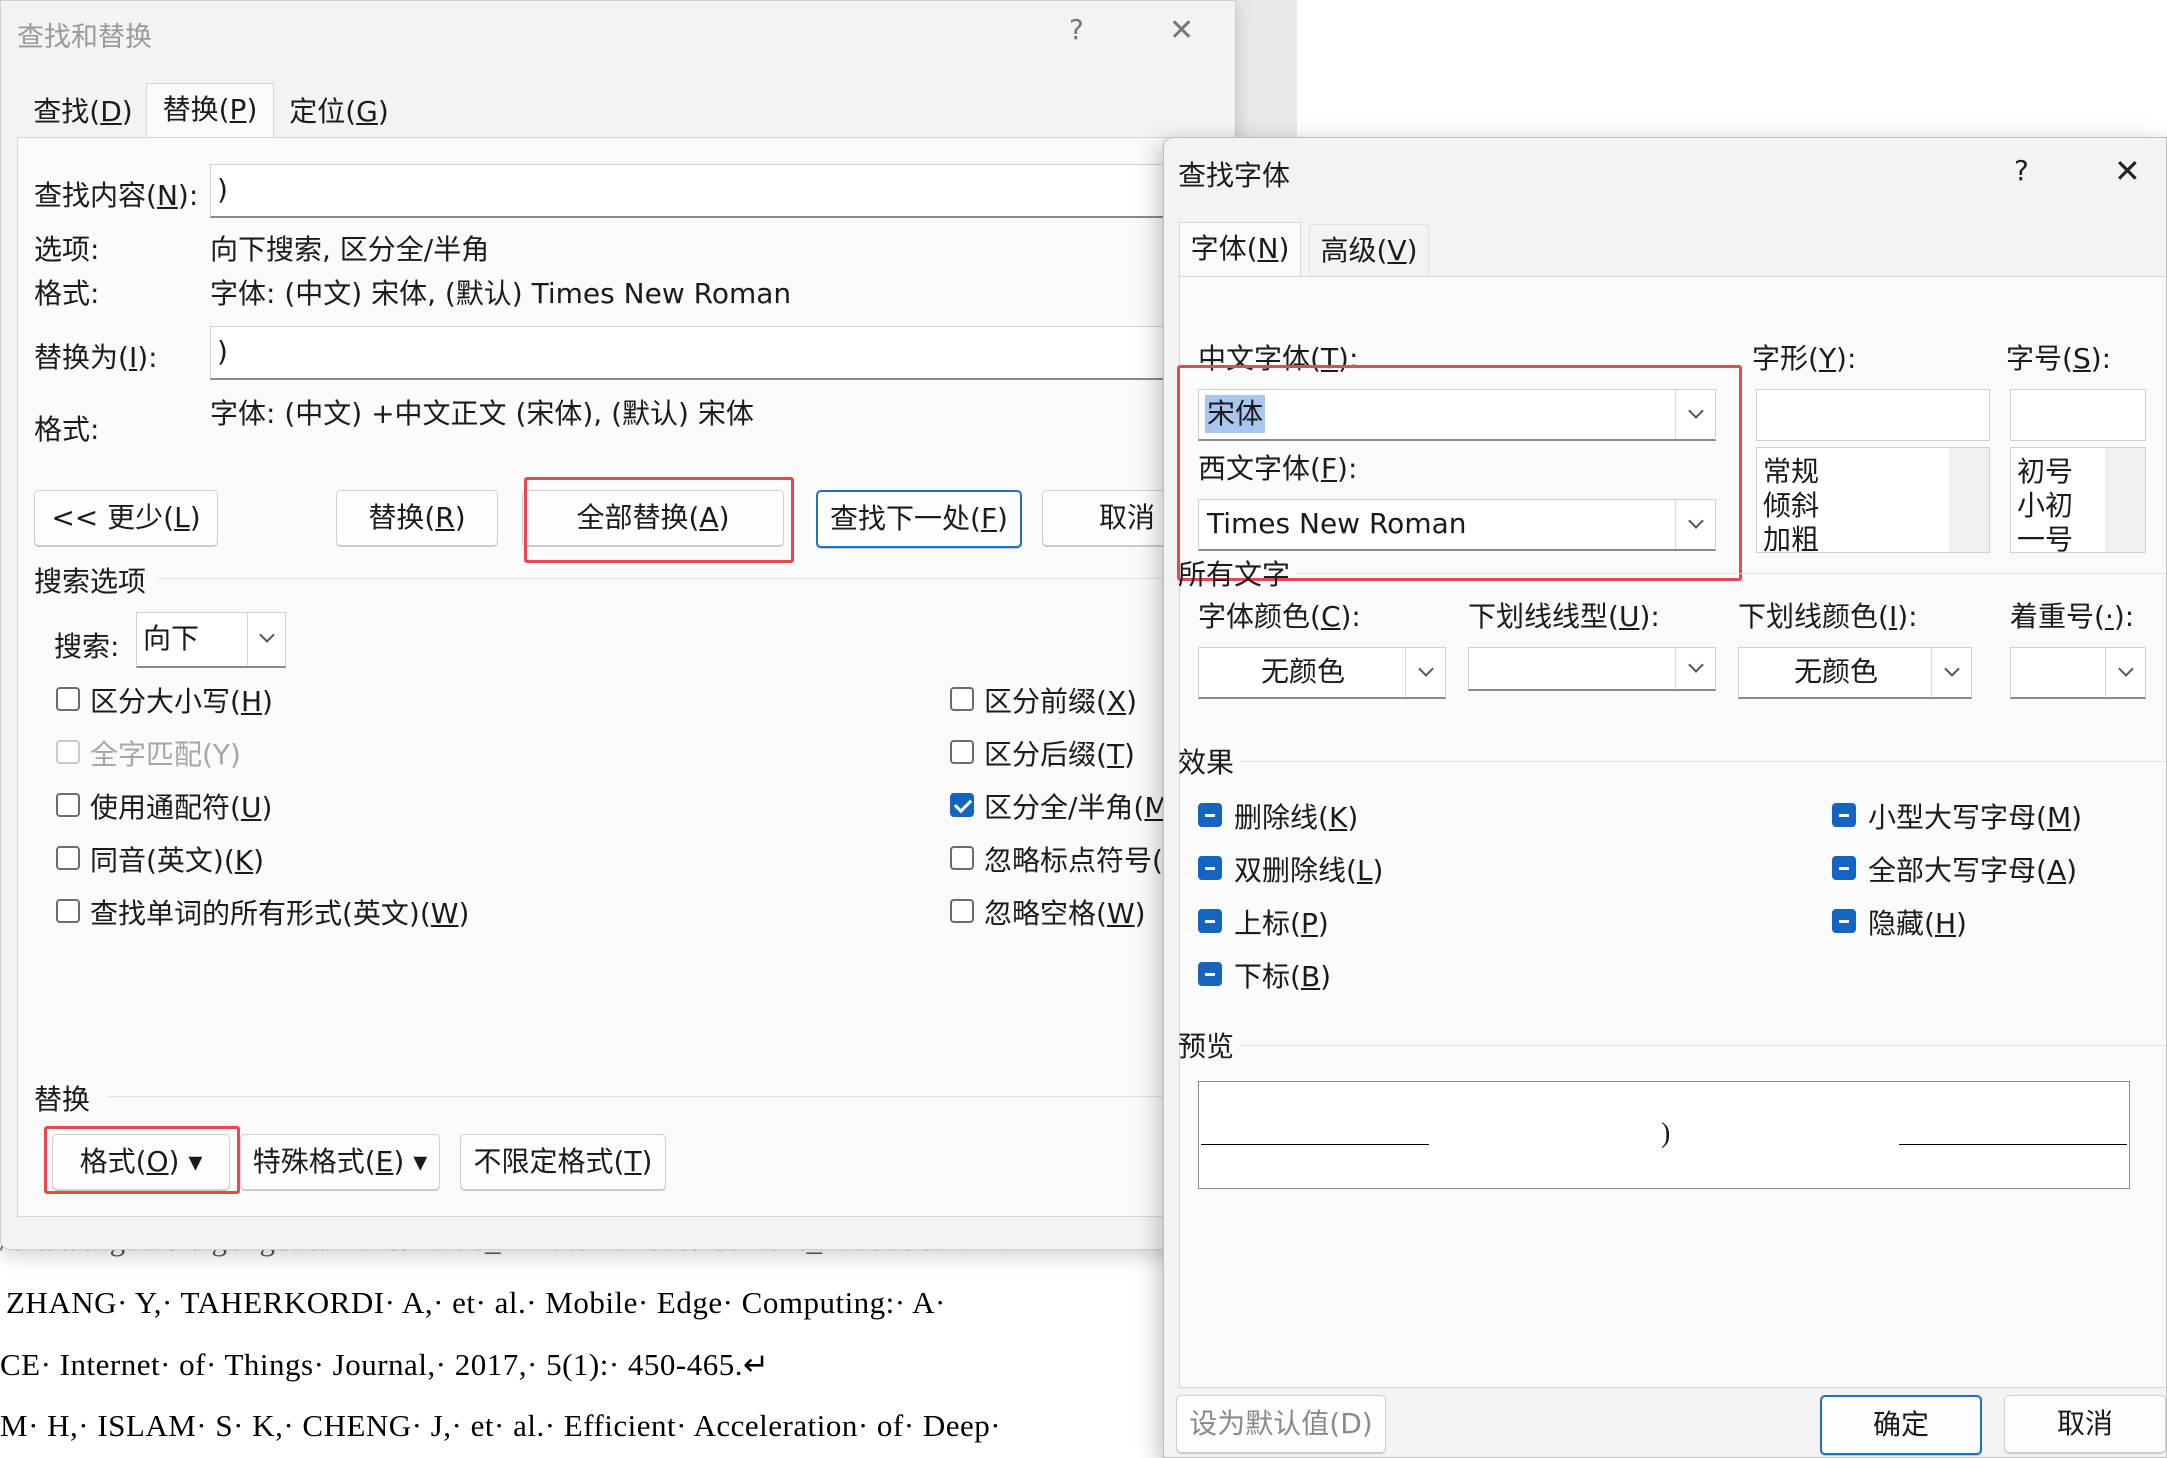 The image size is (2167, 1458). Describe the element at coordinates (2059, 358) in the screenshot. I see `font-size-label: 字号(S):` at that location.